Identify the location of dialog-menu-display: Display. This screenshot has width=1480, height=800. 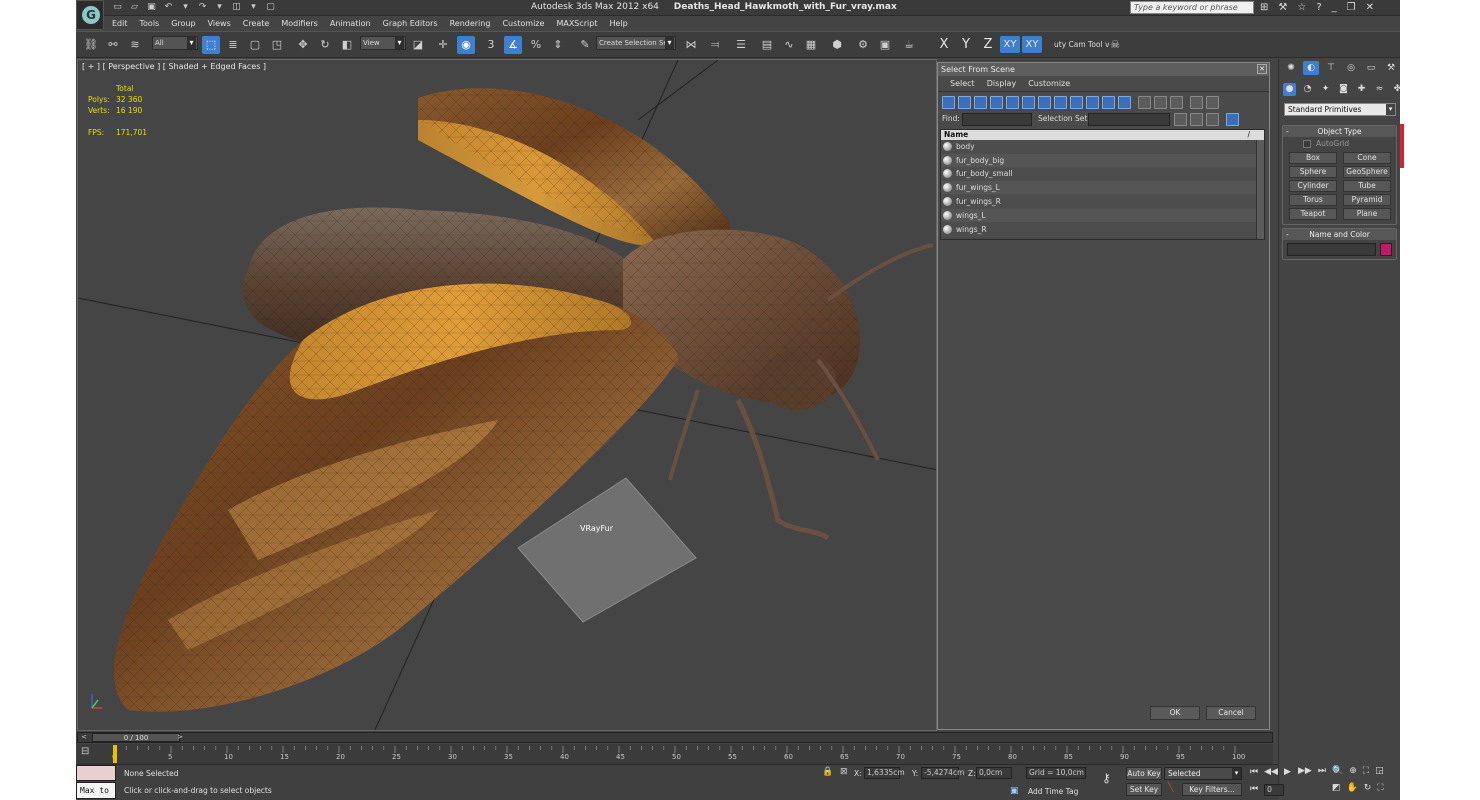
(1002, 83).